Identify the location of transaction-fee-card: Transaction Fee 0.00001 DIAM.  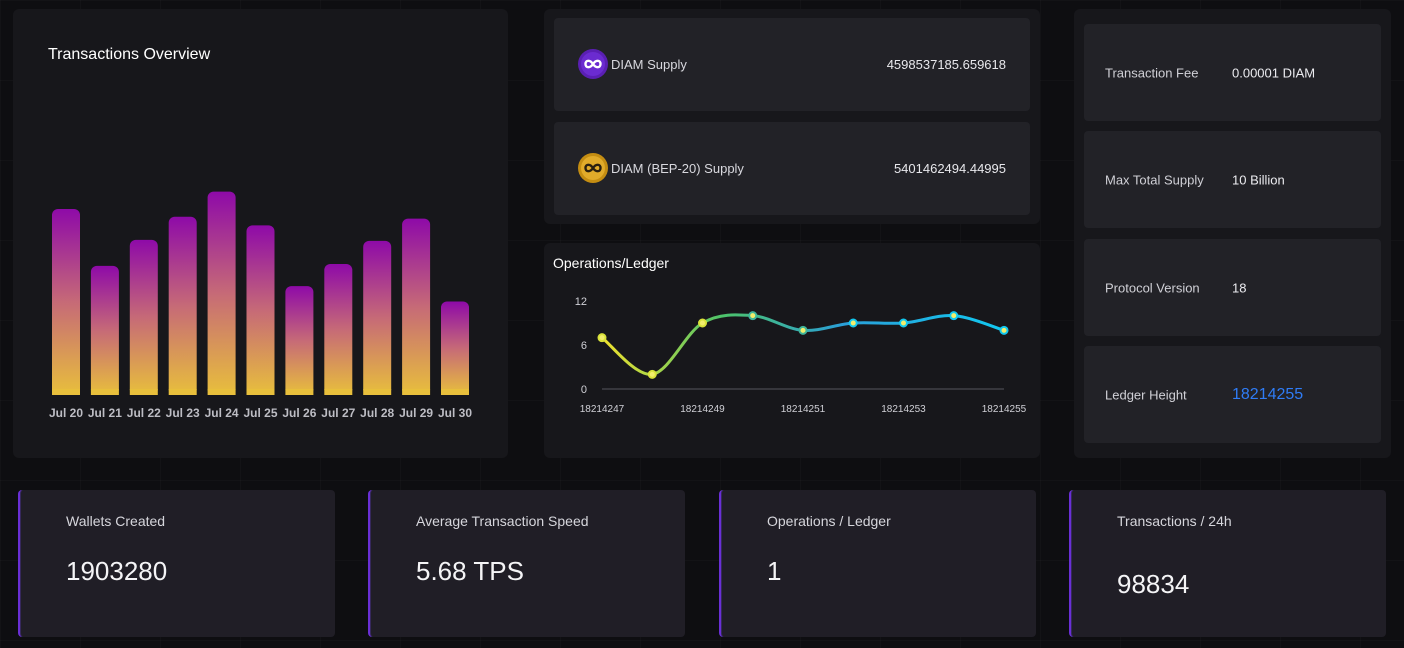
(1232, 72).